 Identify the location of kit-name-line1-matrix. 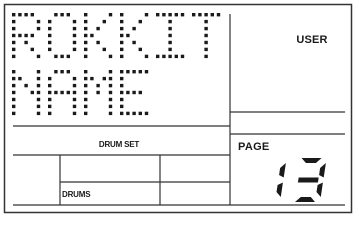
(116, 36).